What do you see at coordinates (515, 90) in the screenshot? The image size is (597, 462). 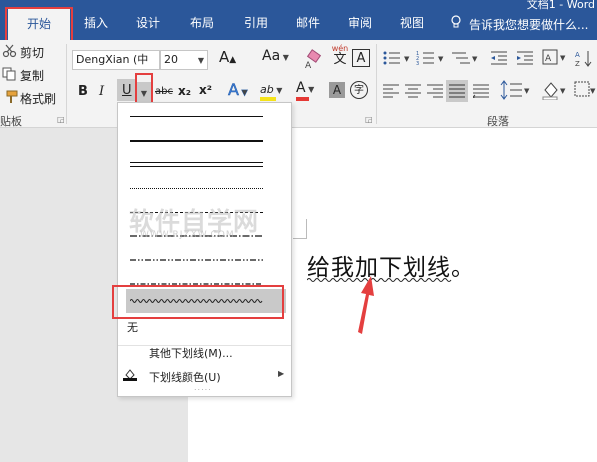 I see `line-spacing-icon: ▼` at bounding box center [515, 90].